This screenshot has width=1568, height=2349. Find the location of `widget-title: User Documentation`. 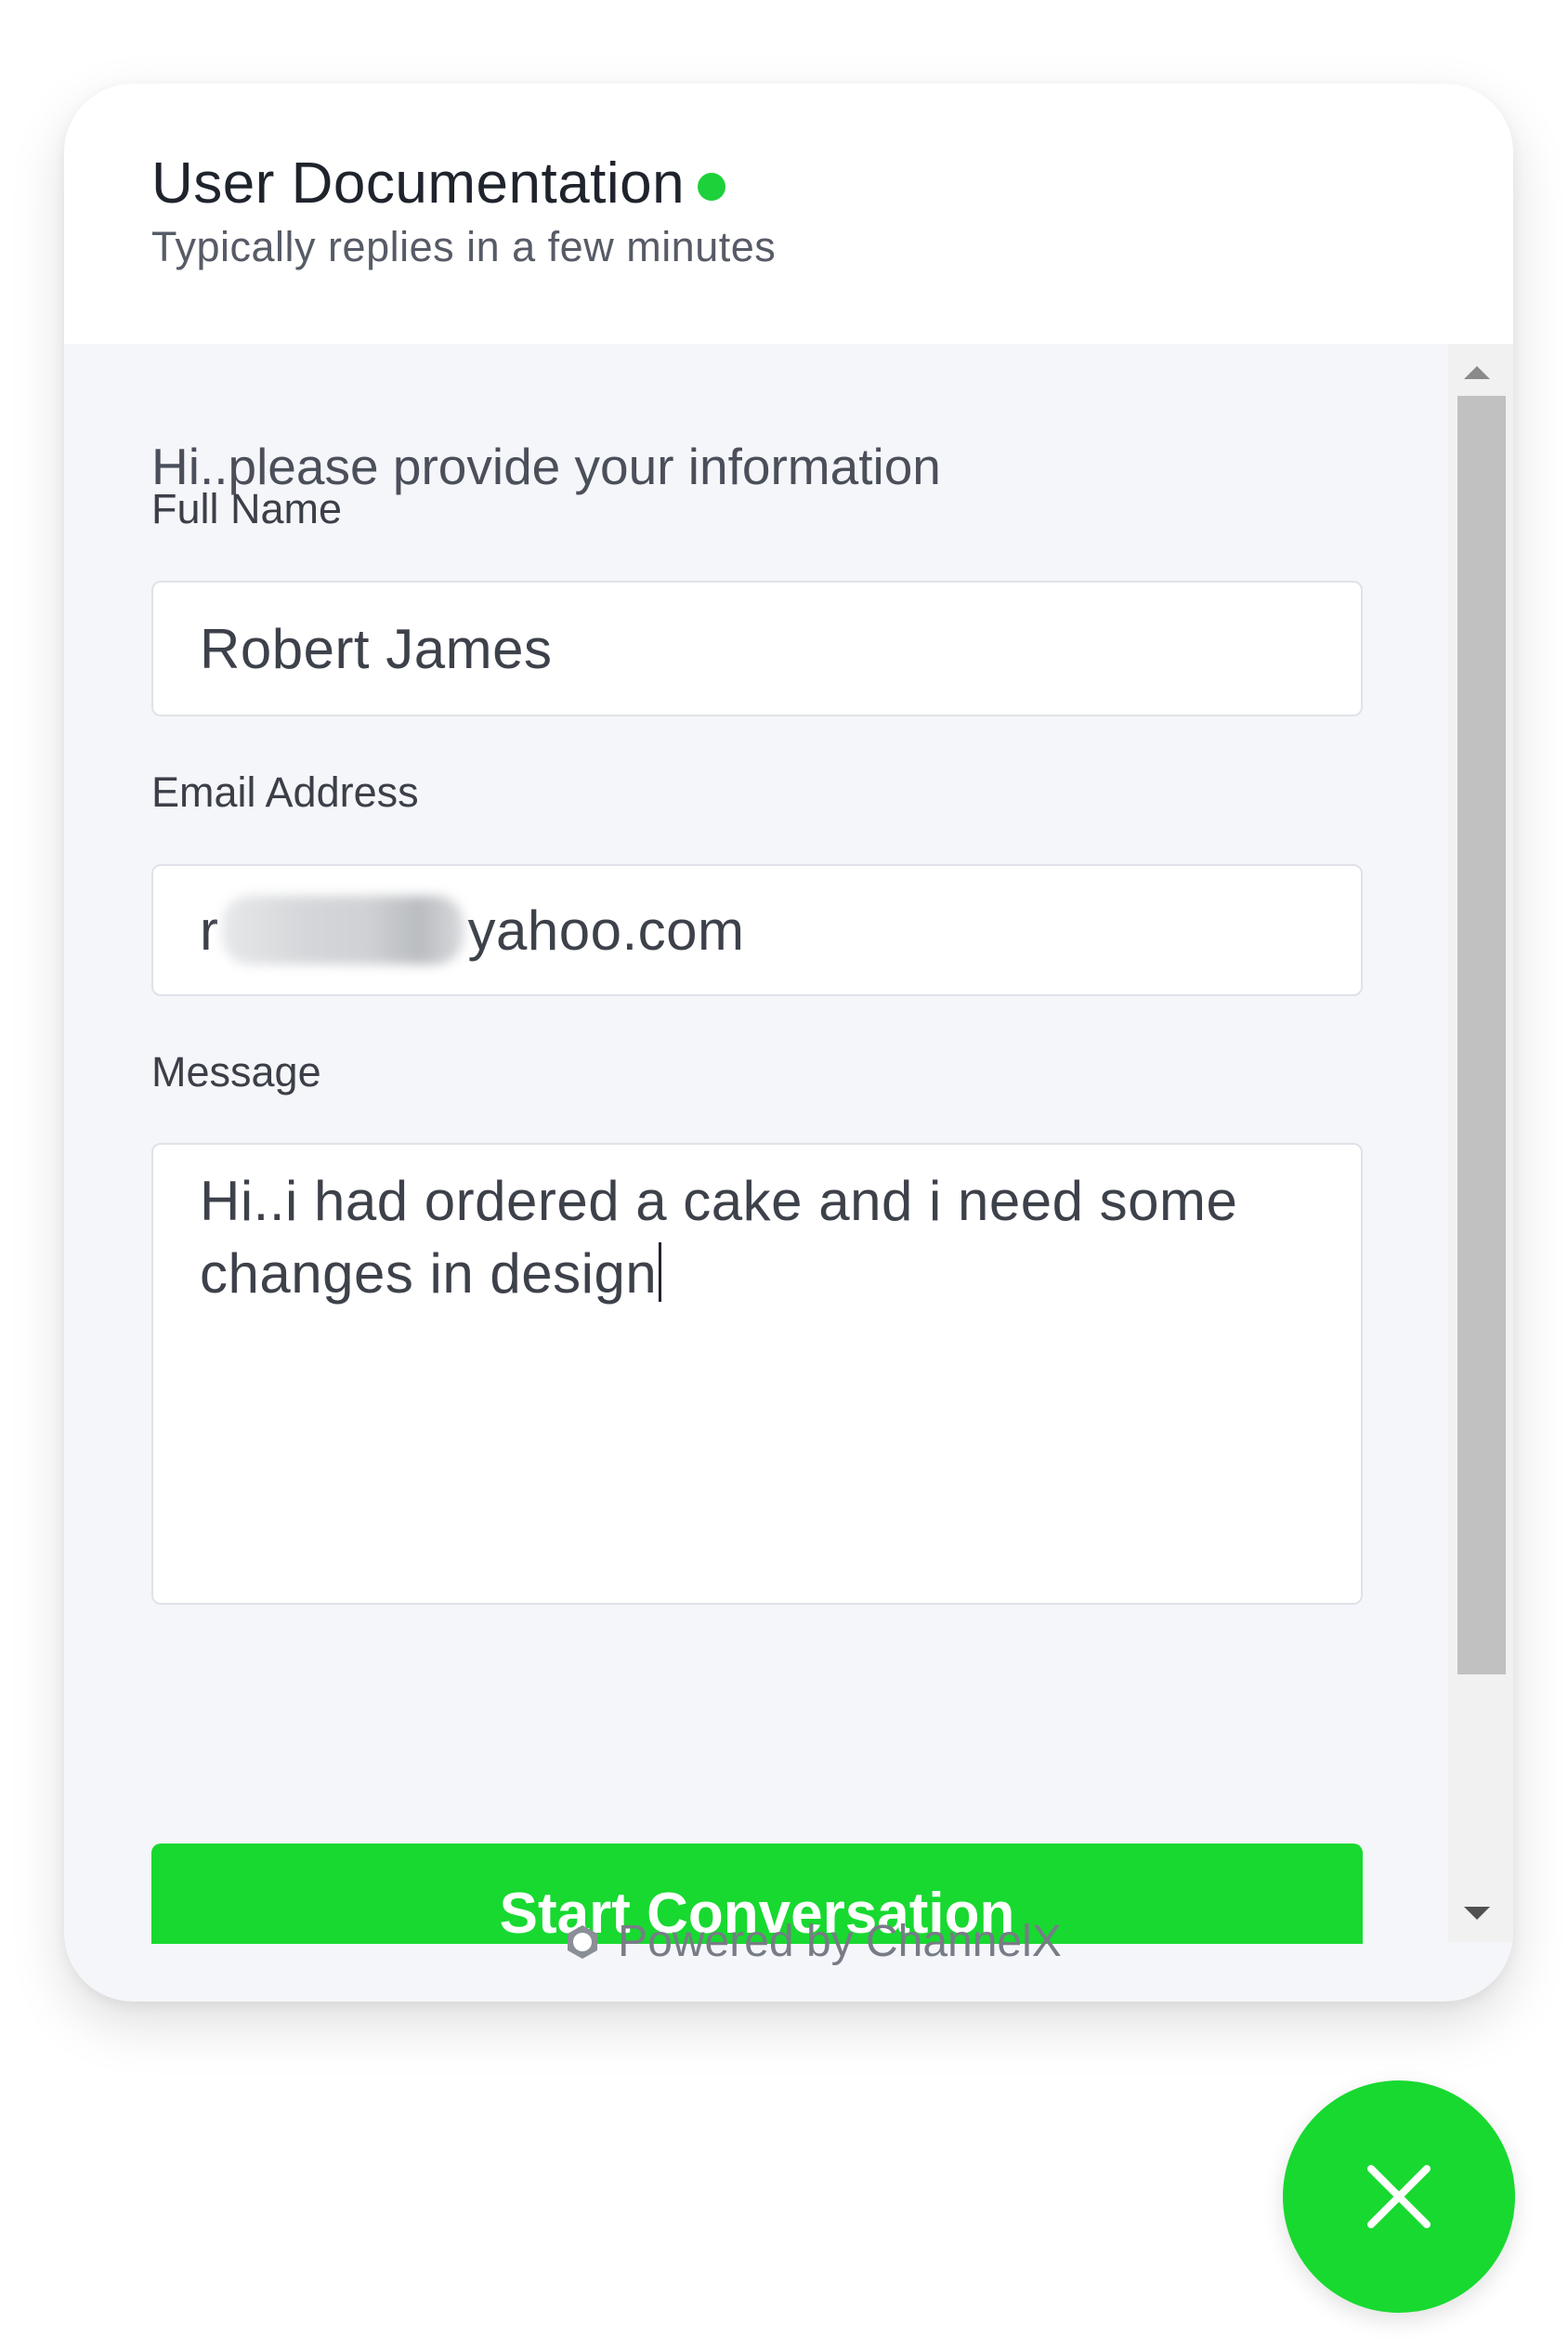

widget-title: User Documentation is located at coordinates (418, 183).